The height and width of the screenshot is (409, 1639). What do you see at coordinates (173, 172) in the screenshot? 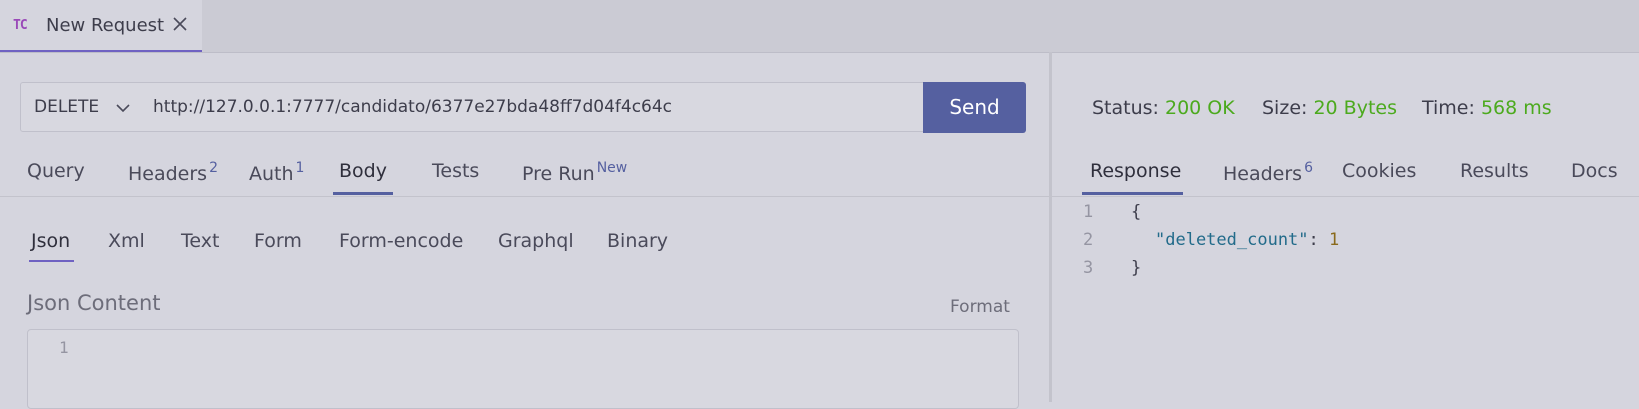
I see `tab-headers: Headers 2` at bounding box center [173, 172].